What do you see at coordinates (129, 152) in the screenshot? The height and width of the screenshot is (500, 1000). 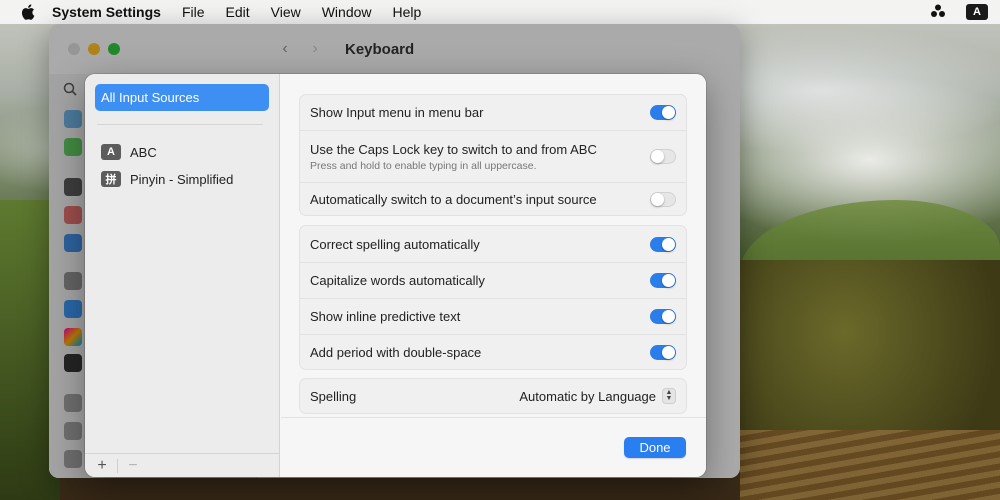 I see `input-source-abc: A ABC` at bounding box center [129, 152].